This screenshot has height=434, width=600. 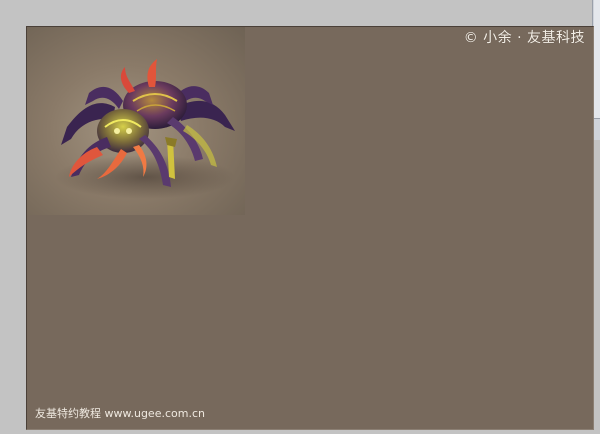 I want to click on copyright-watermark: © 小余 · 友基科技, so click(x=524, y=38).